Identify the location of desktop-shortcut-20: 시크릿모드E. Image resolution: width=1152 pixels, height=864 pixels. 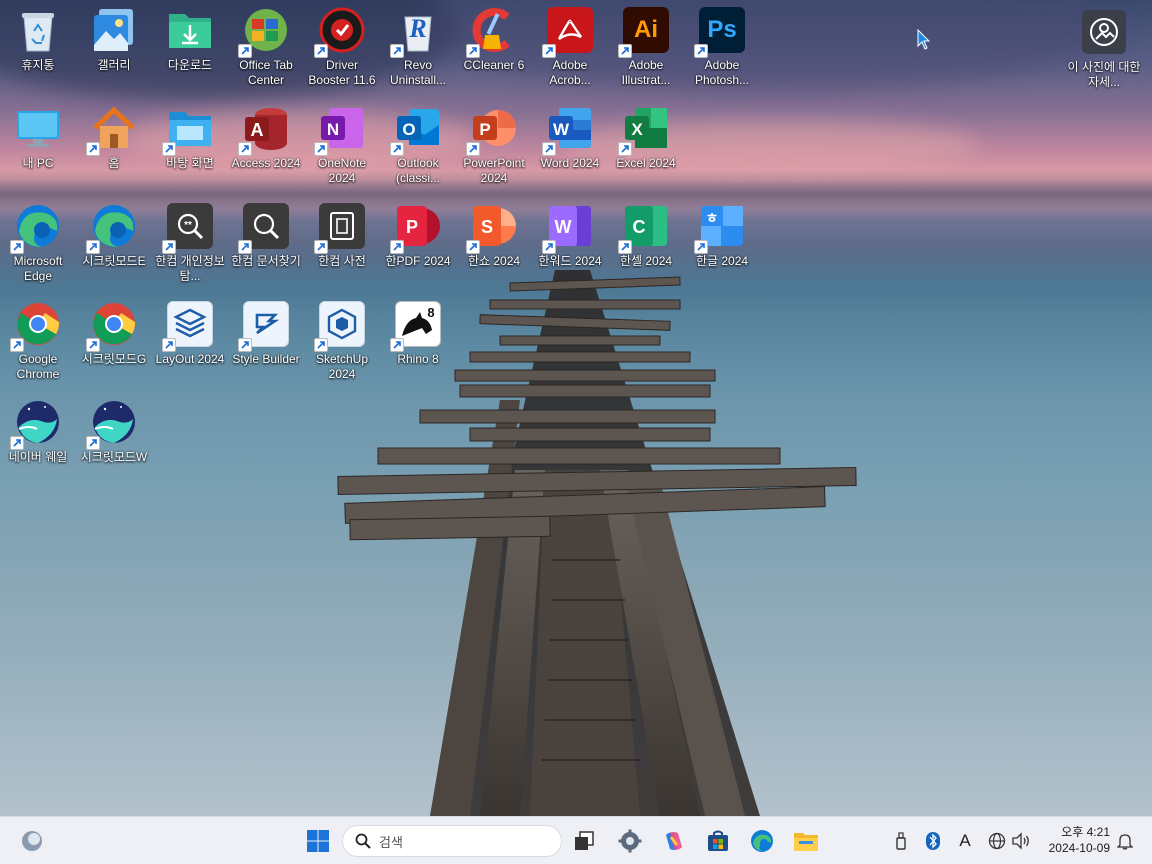
(114, 244).